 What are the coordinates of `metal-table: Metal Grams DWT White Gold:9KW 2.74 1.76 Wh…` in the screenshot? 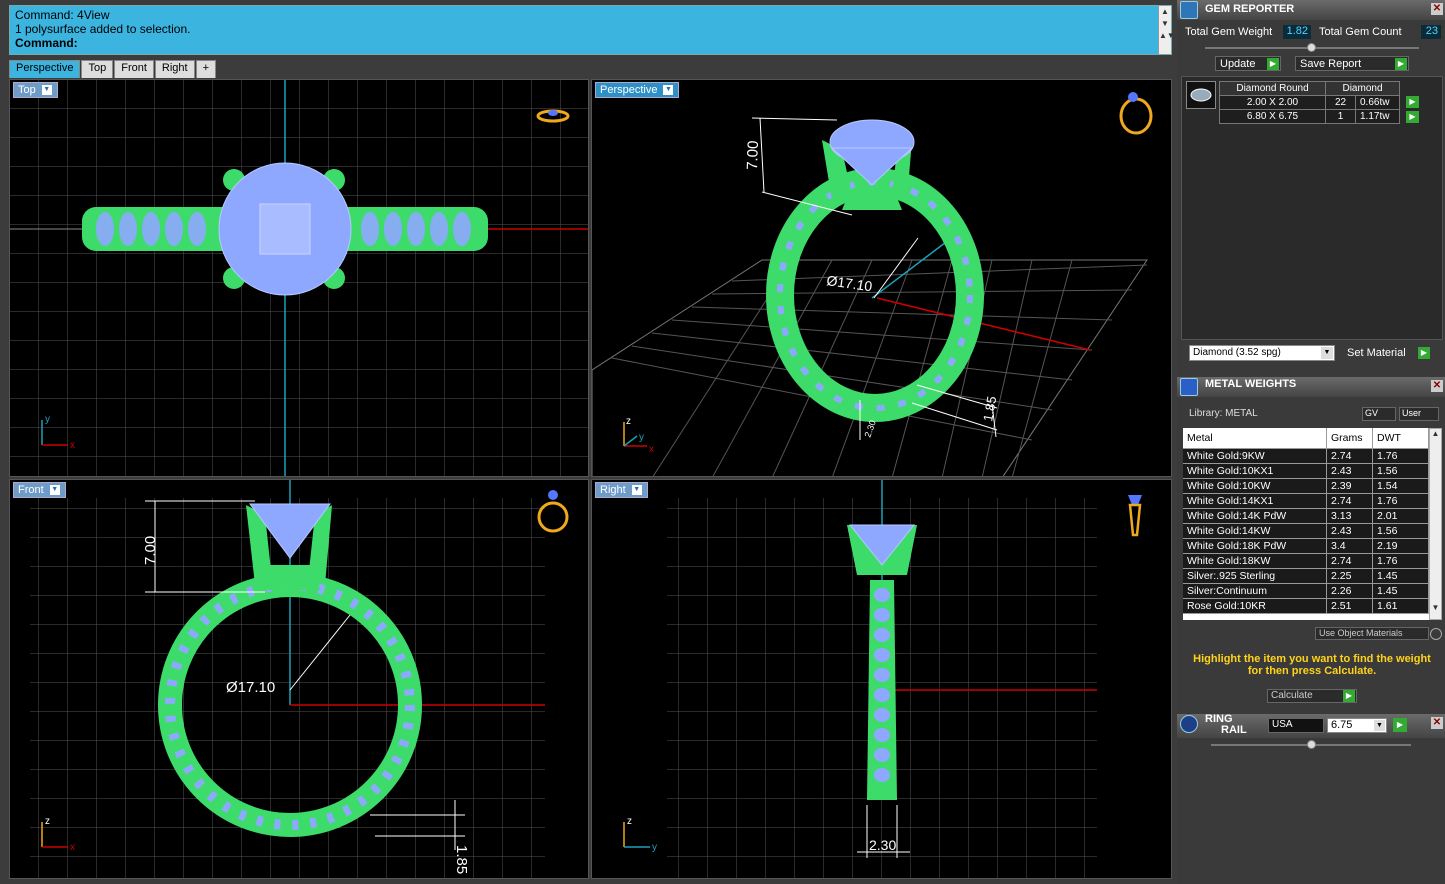 It's located at (1306, 524).